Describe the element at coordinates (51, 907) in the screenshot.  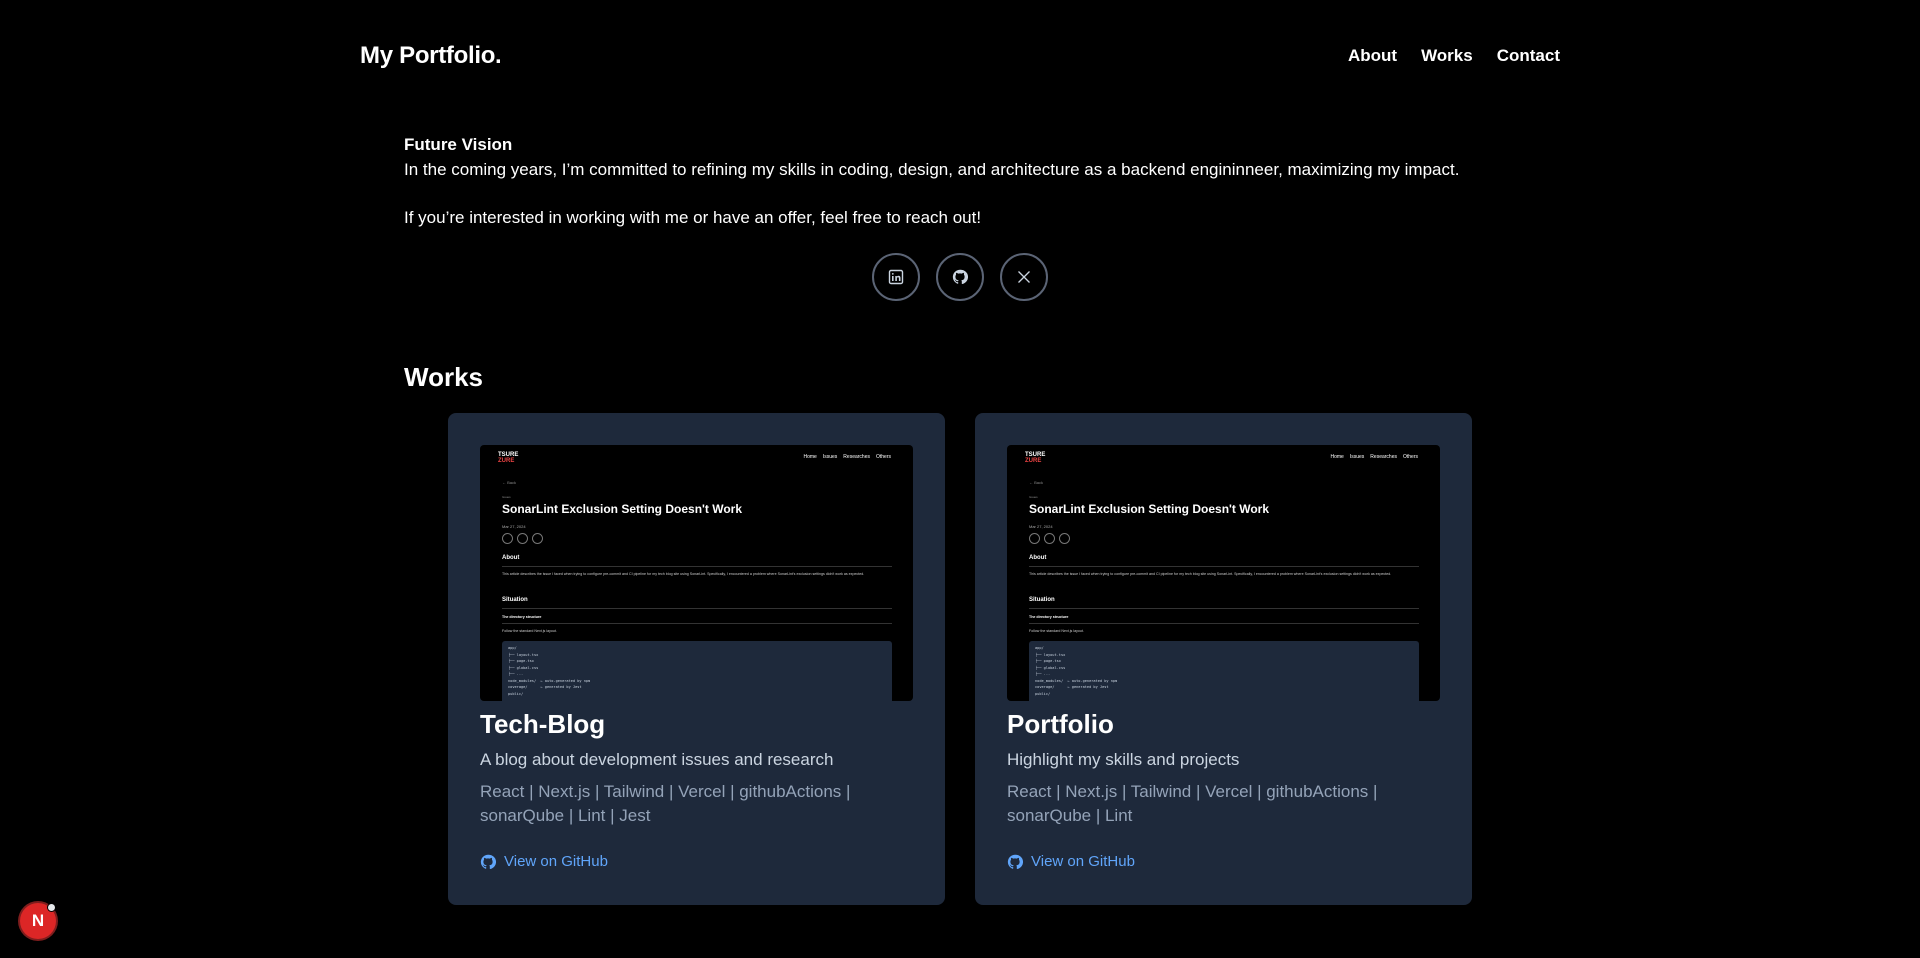
I see `status-dot` at that location.